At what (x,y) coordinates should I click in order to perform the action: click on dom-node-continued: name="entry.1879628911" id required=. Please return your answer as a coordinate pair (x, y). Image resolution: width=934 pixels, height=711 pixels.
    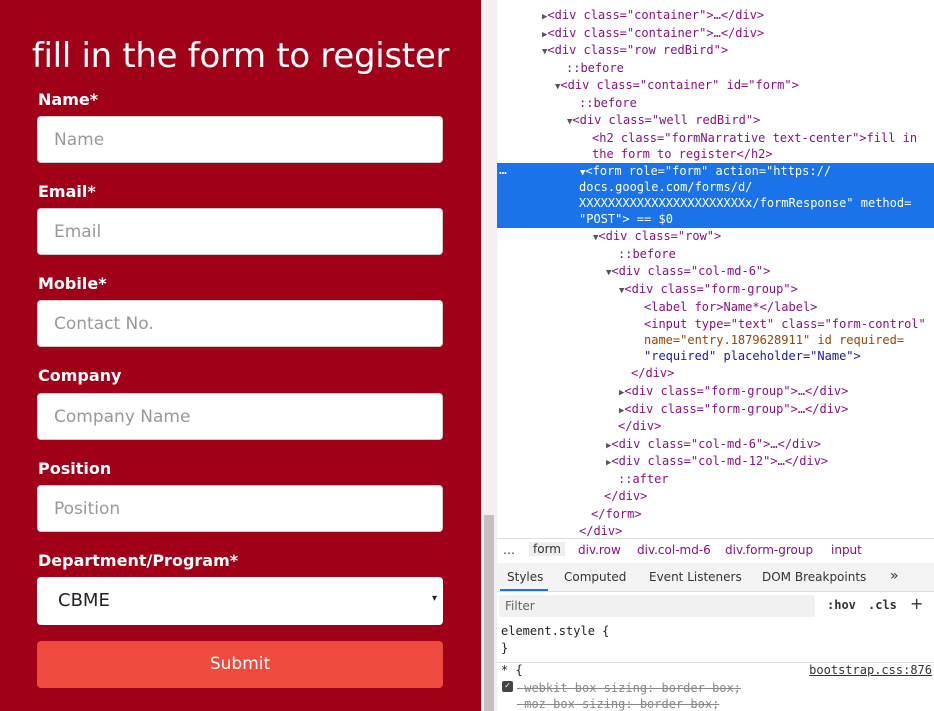
    Looking at the image, I should click on (774, 340).